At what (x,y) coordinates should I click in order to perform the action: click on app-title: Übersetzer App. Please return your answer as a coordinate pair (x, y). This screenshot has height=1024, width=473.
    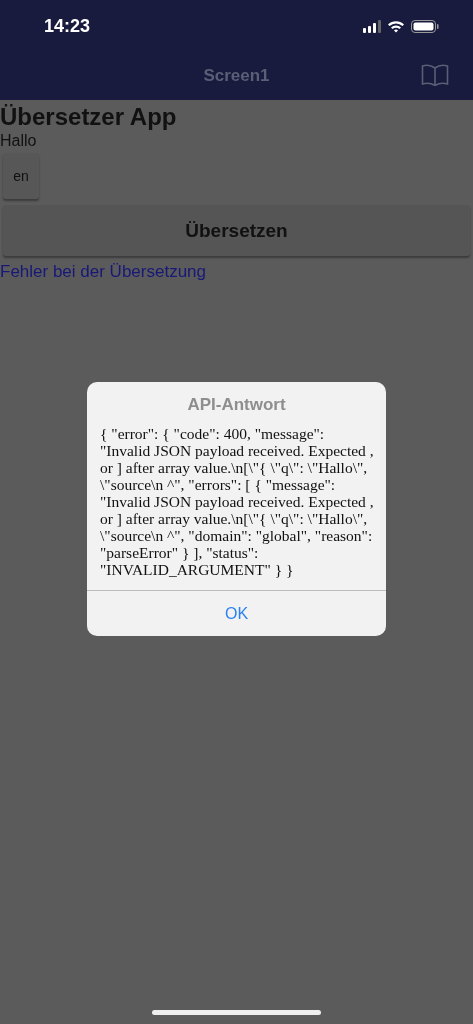
    Looking at the image, I should click on (88, 117).